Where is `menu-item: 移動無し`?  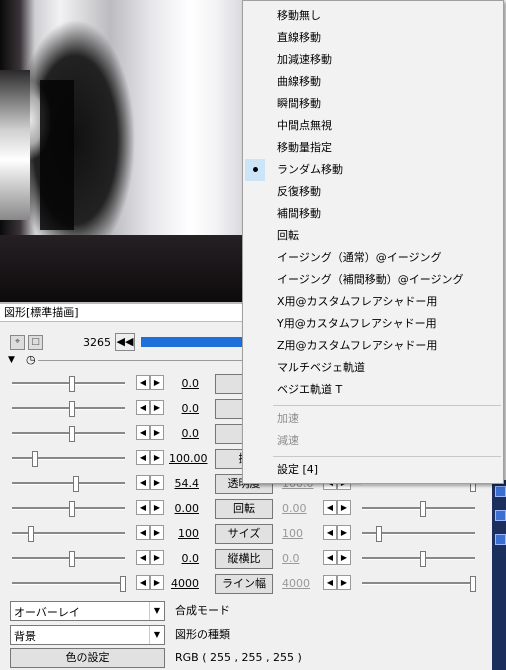 menu-item: 移動無し is located at coordinates (373, 16).